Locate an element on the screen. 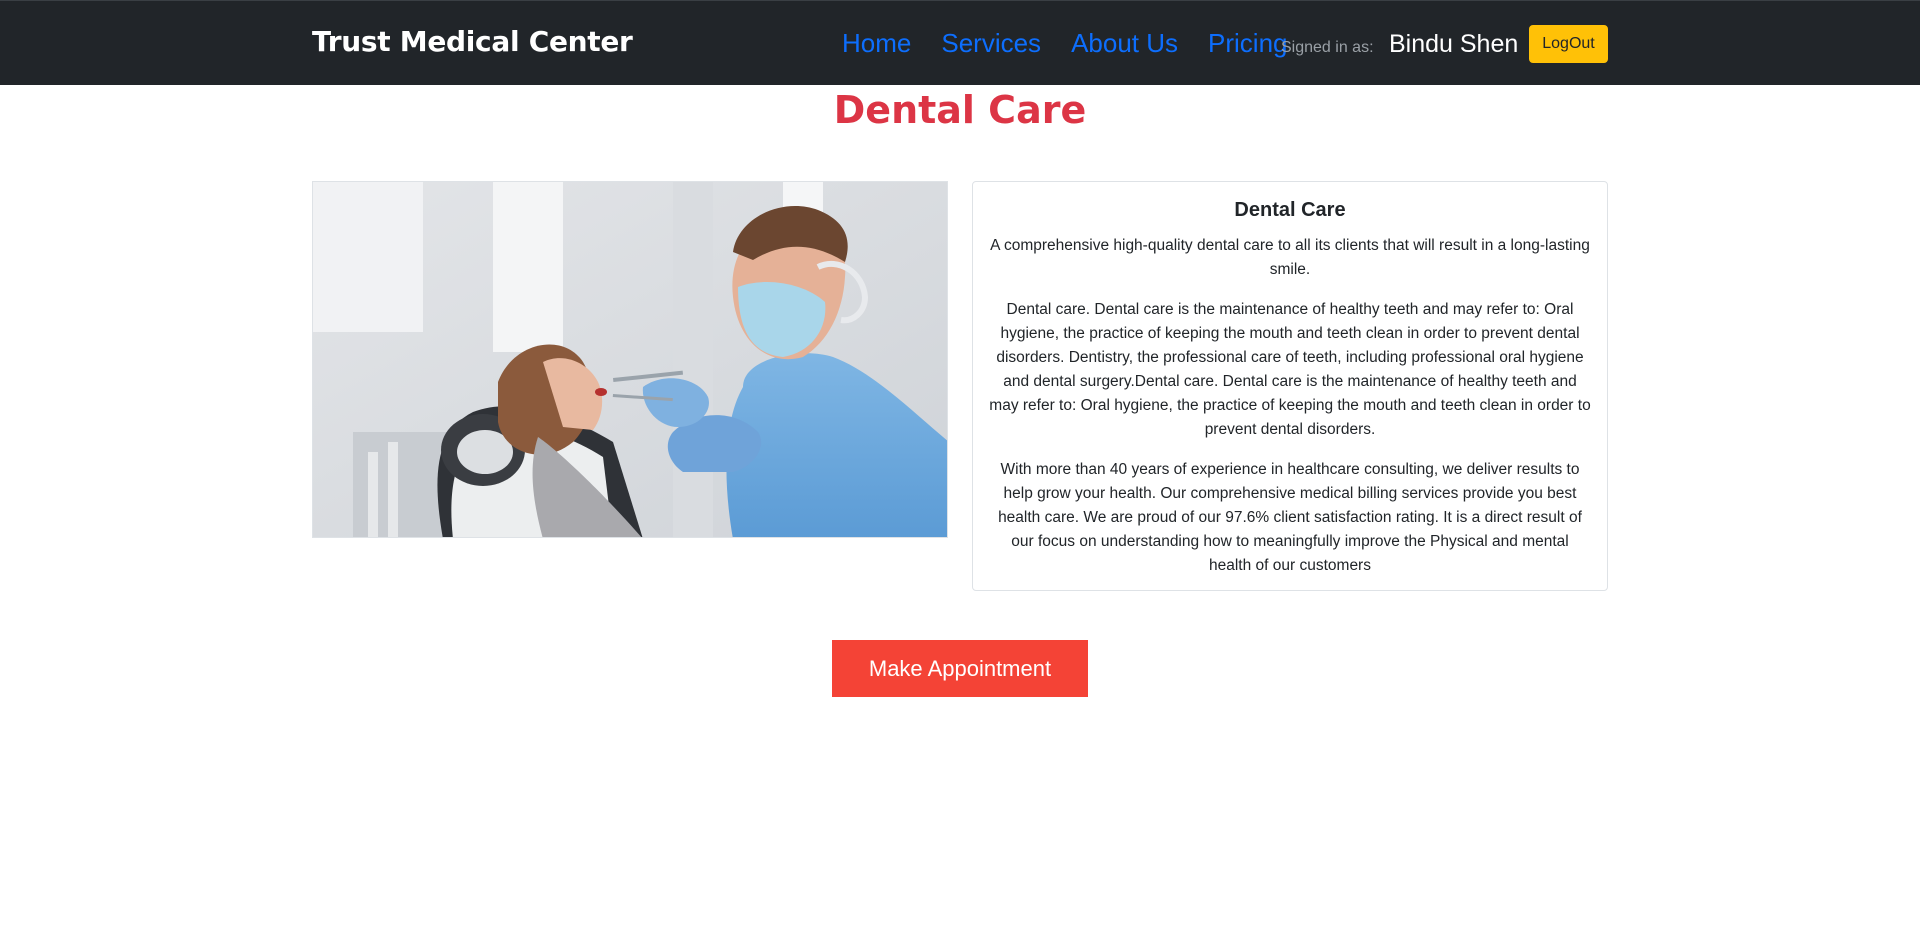  user-name: Bindu Shen is located at coordinates (1454, 44).